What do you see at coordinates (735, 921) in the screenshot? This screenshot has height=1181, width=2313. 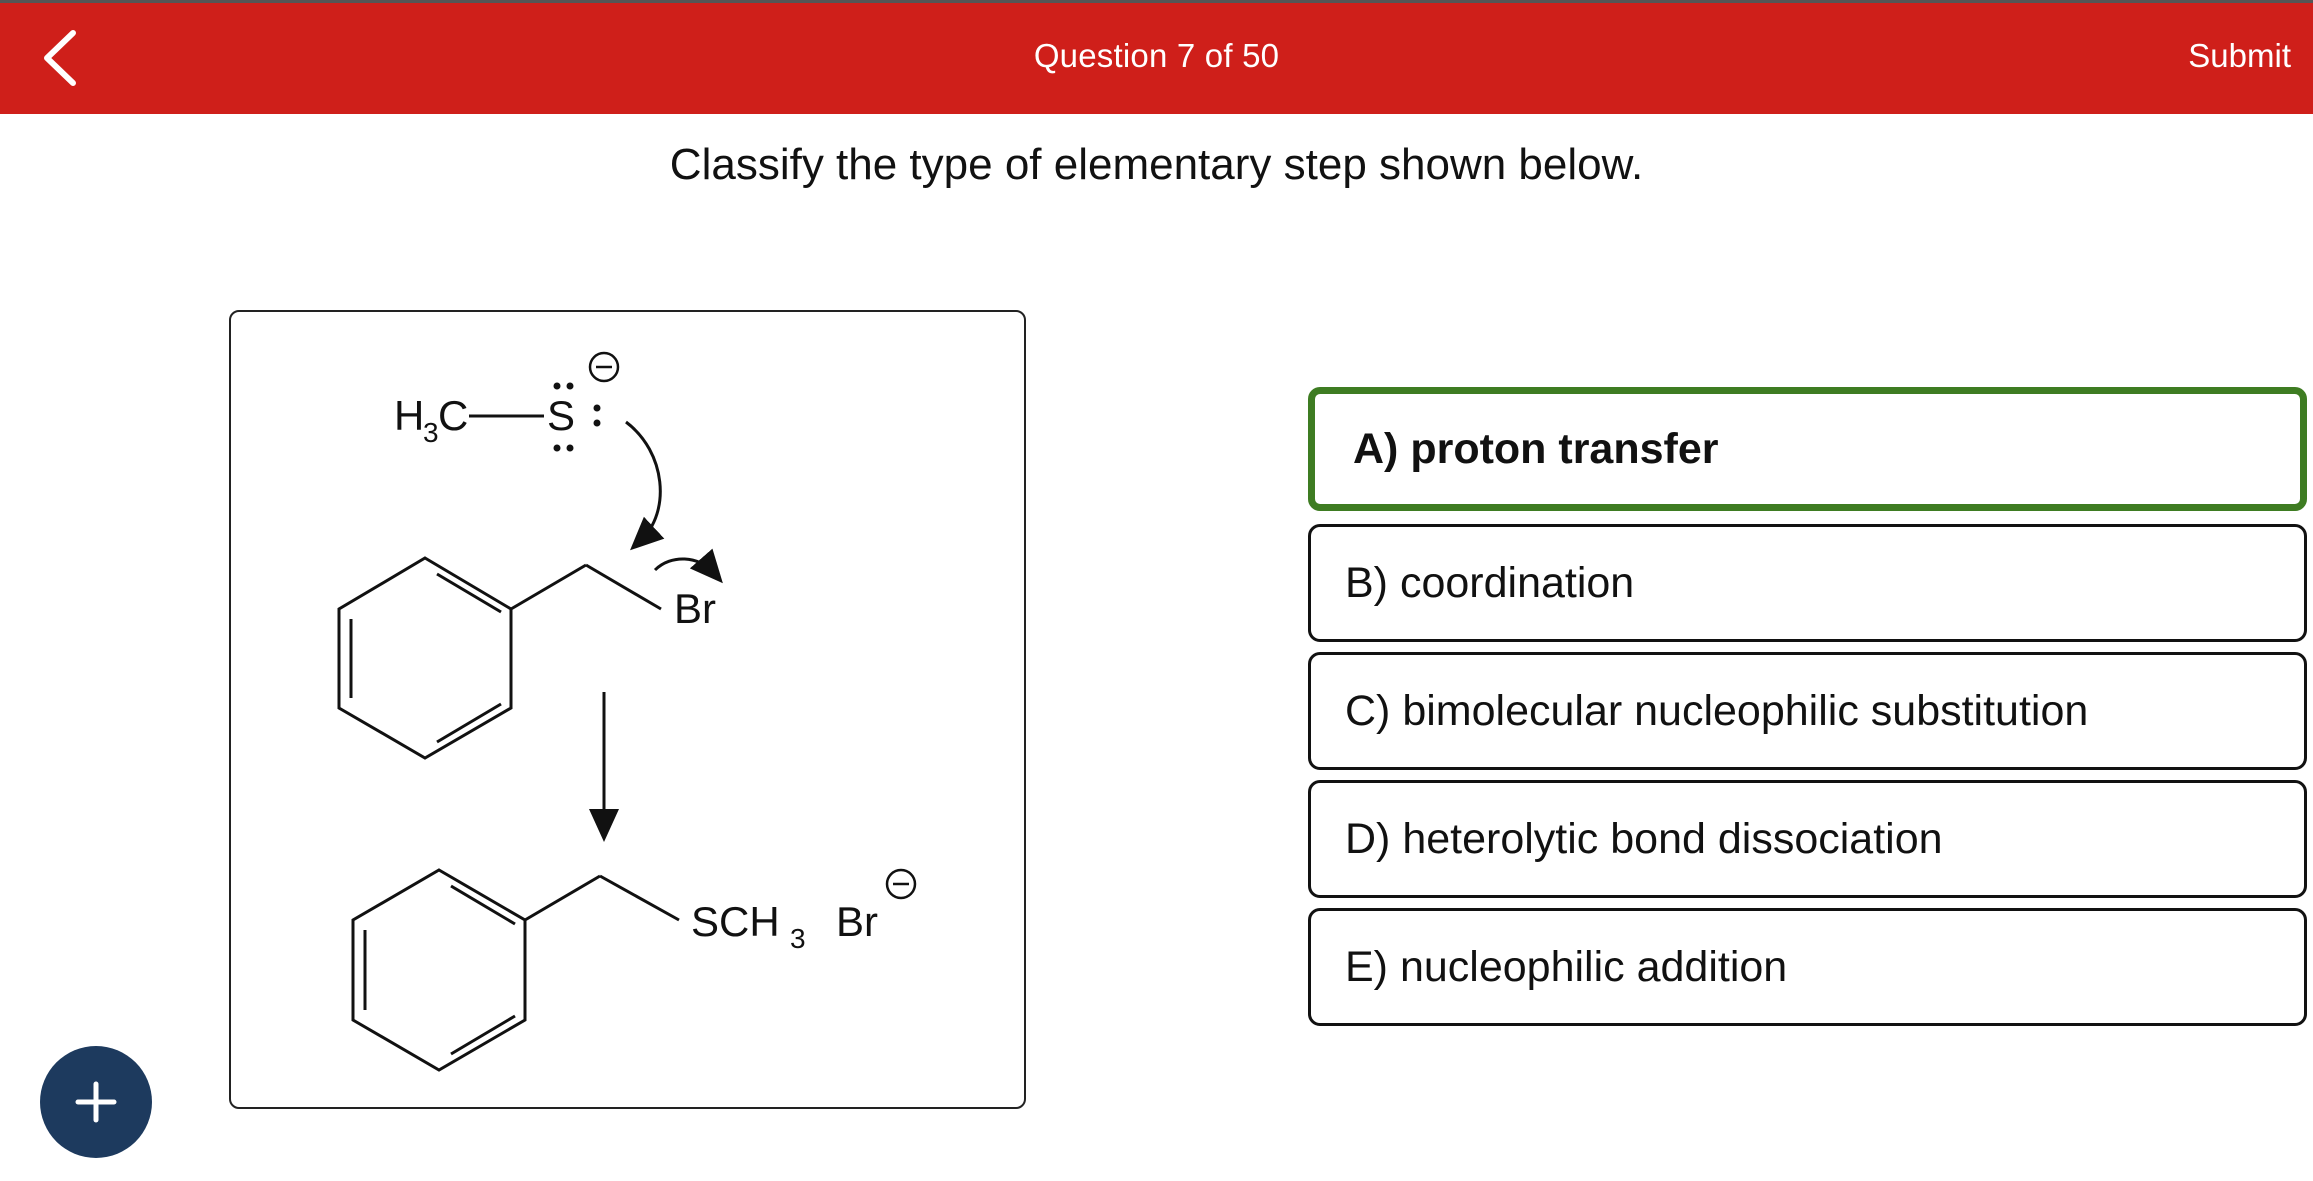 I see `product-sch-label: SCH` at bounding box center [735, 921].